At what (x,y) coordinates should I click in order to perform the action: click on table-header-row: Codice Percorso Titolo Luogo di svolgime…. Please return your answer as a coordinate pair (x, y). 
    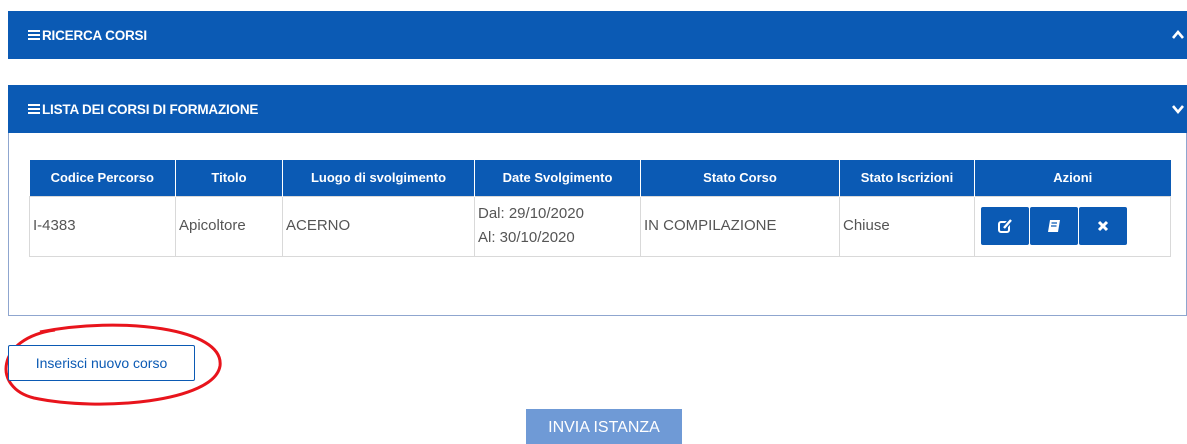
    Looking at the image, I should click on (600, 178).